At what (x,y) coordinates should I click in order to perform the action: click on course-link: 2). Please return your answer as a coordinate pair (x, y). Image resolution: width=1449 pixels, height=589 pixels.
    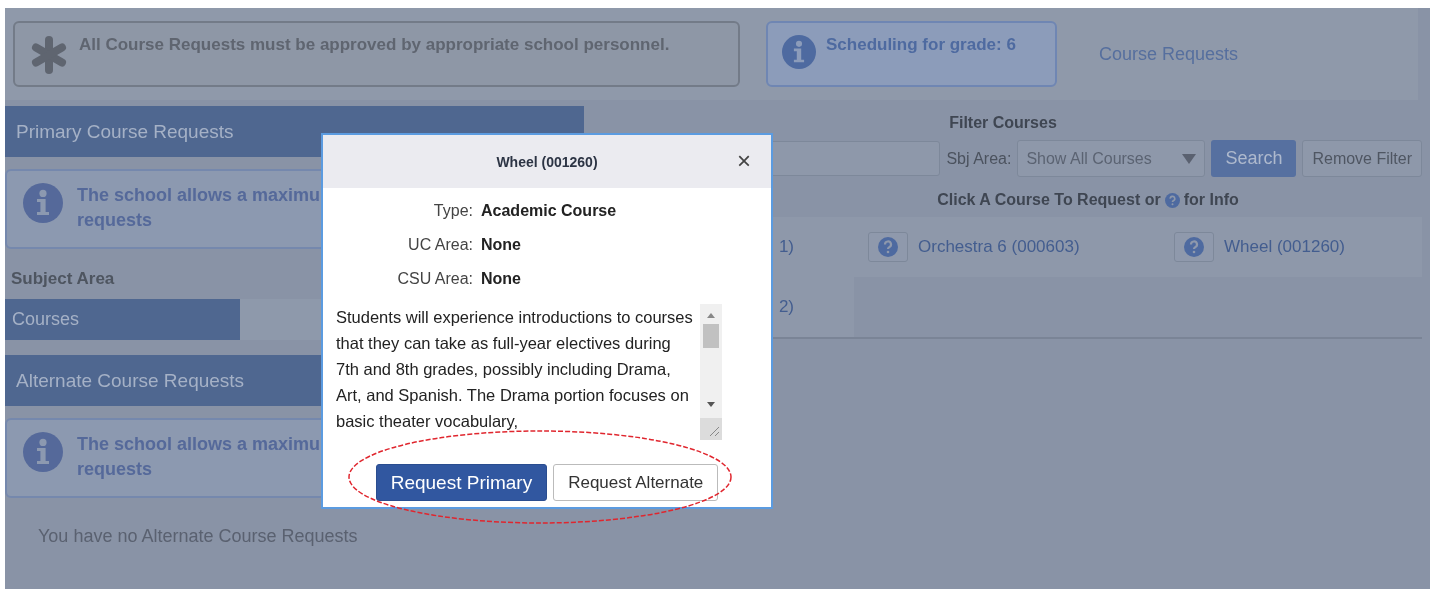
    Looking at the image, I should click on (786, 307).